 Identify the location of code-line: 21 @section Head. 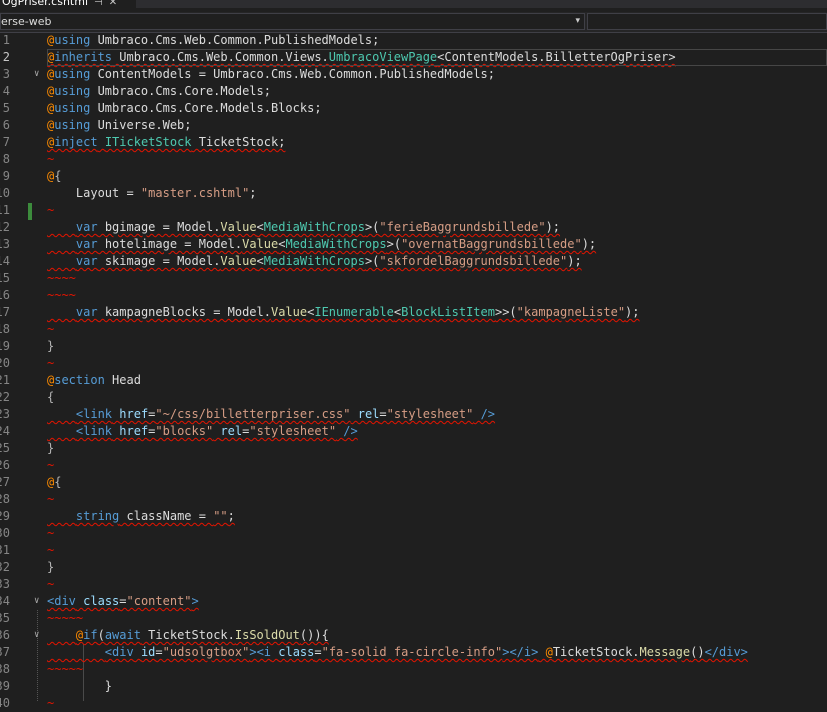
(413, 380).